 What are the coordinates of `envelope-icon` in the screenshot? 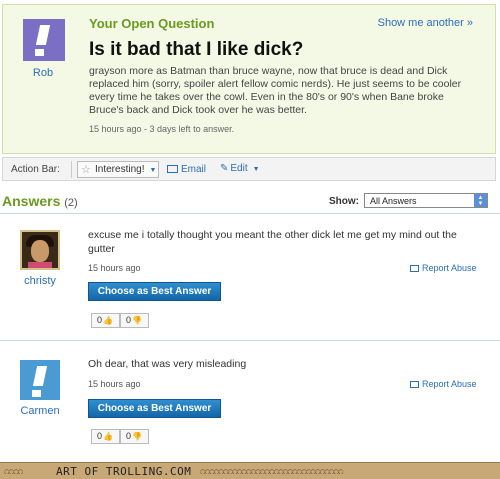 It's located at (172, 169).